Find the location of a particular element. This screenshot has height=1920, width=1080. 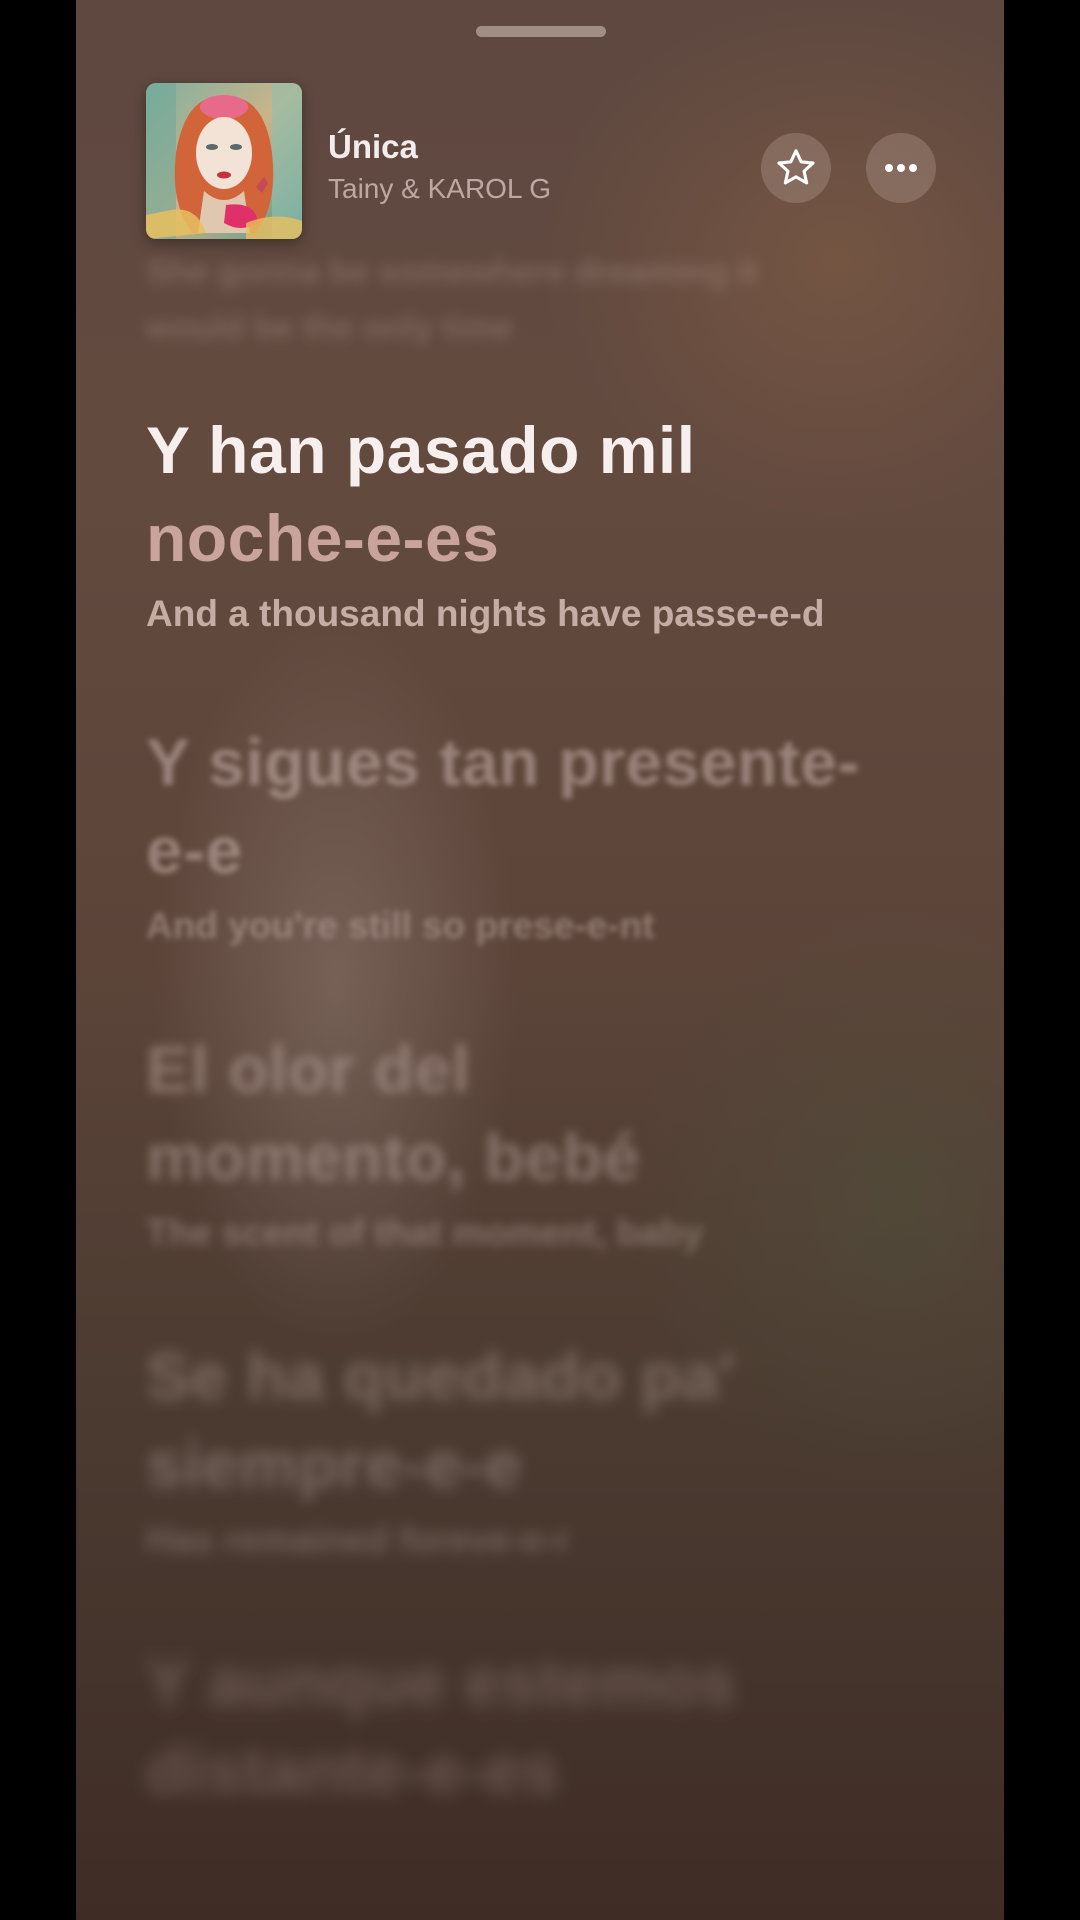

album-art-illustration-icon is located at coordinates (224, 161).